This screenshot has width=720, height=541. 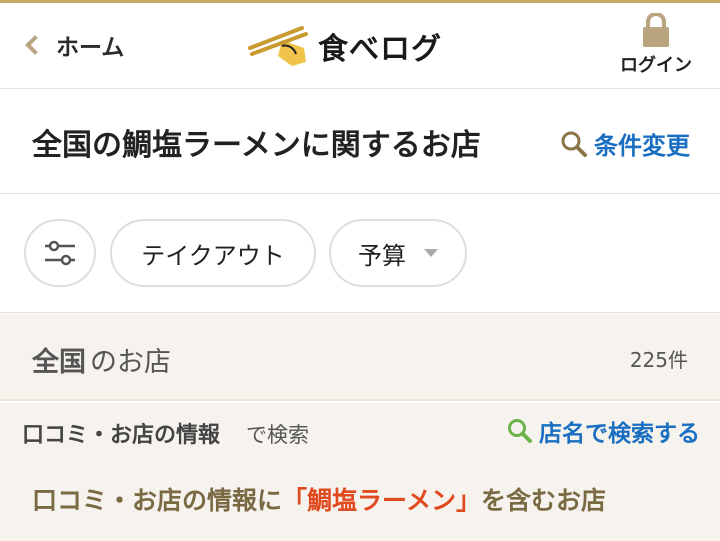 What do you see at coordinates (90, 48) in the screenshot?
I see `home-label: ホーム` at bounding box center [90, 48].